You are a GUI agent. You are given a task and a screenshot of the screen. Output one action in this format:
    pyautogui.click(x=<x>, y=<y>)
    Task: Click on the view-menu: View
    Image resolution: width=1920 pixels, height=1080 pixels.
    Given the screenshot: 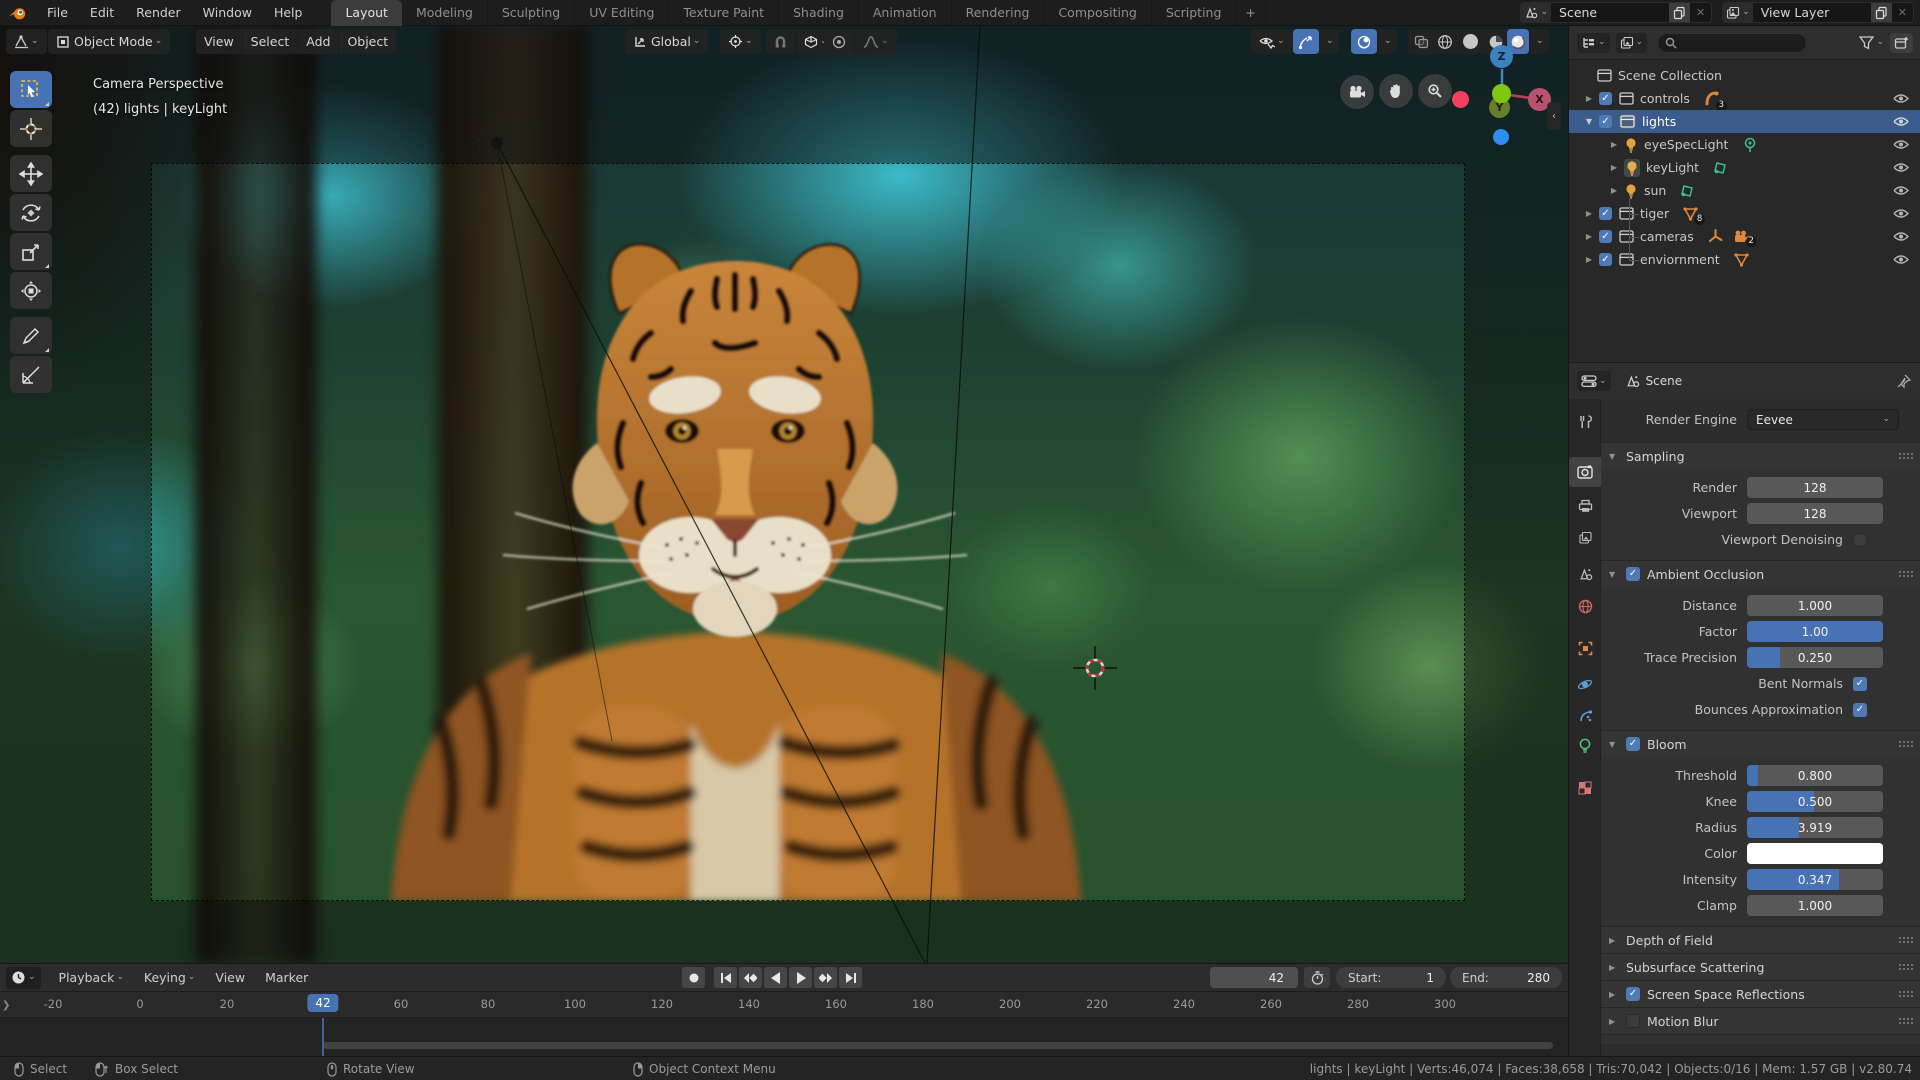 What is the action you would take?
    pyautogui.click(x=219, y=41)
    